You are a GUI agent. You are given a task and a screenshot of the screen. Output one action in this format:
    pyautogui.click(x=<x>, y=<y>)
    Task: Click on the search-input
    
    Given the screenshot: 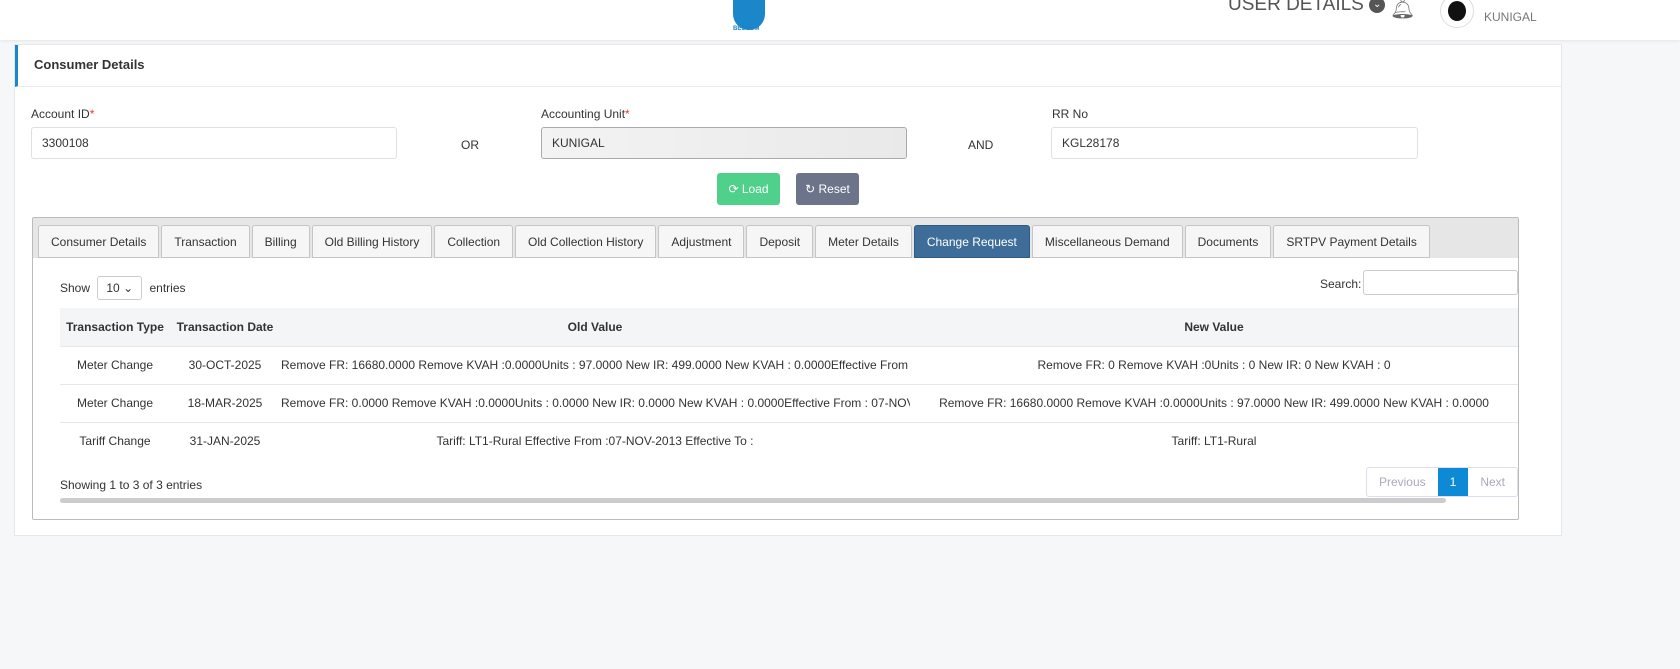 What is the action you would take?
    pyautogui.click(x=1440, y=282)
    